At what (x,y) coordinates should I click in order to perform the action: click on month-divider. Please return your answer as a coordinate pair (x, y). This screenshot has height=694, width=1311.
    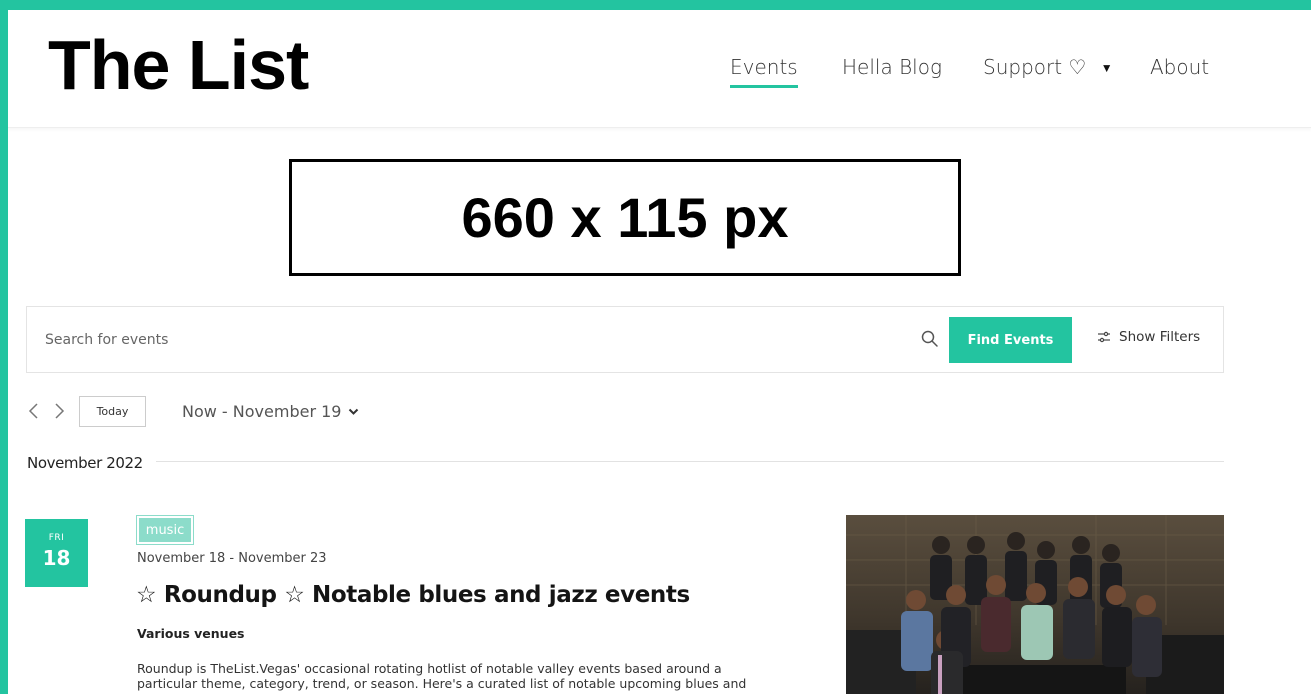
    Looking at the image, I should click on (690, 461).